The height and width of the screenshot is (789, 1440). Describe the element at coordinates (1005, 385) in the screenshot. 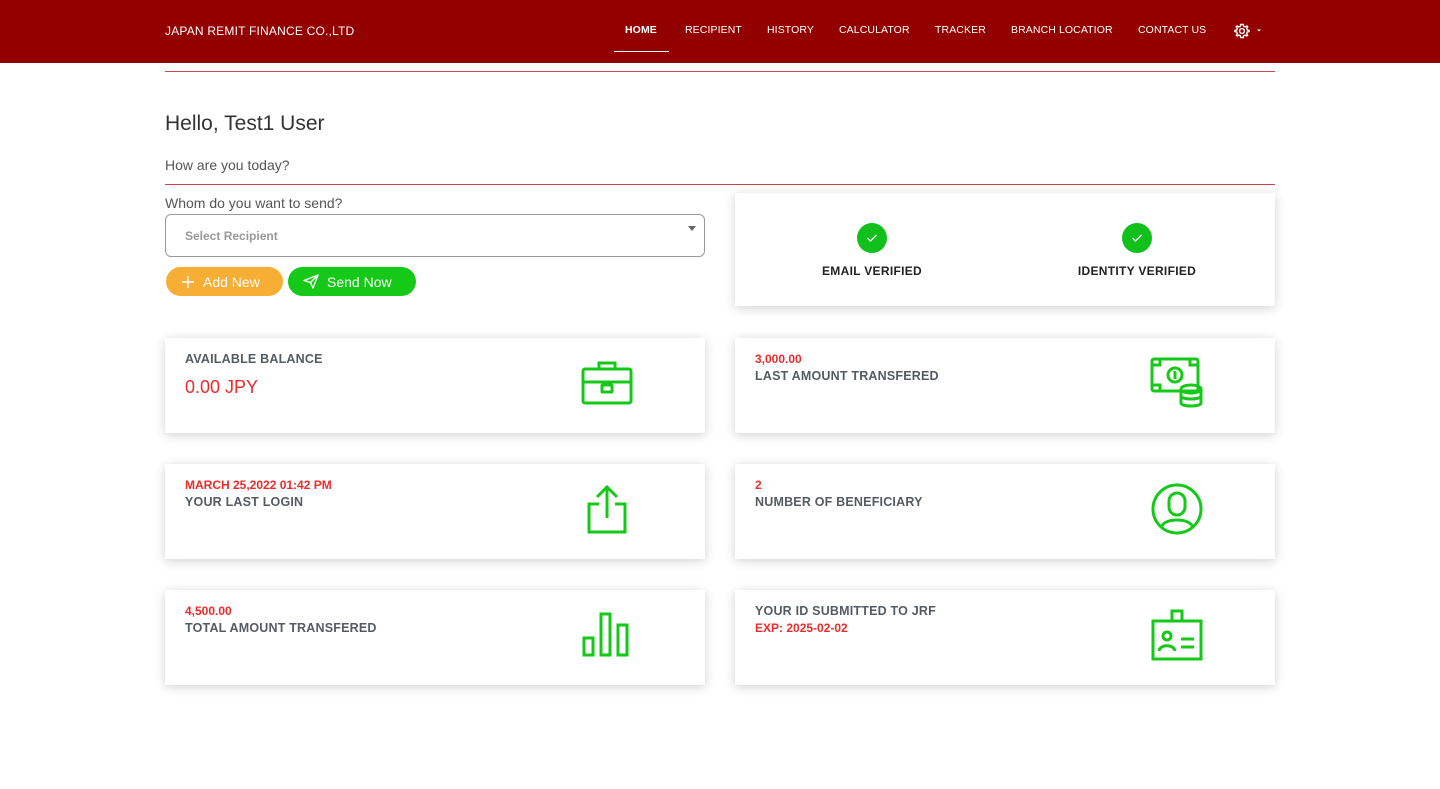

I see `last-amount-card: 3,000.00 LAST AMOUNT TRANSFERED` at that location.